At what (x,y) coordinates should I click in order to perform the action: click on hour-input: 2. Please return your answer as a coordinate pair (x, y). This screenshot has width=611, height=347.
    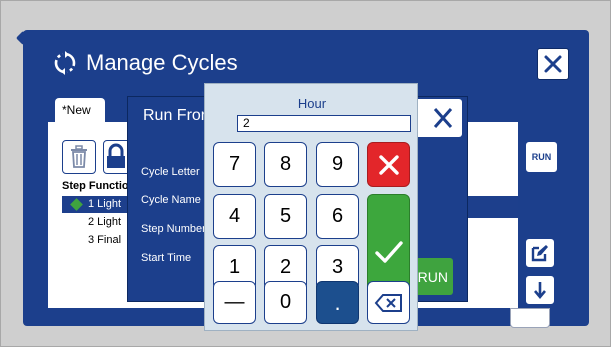
    Looking at the image, I should click on (324, 123).